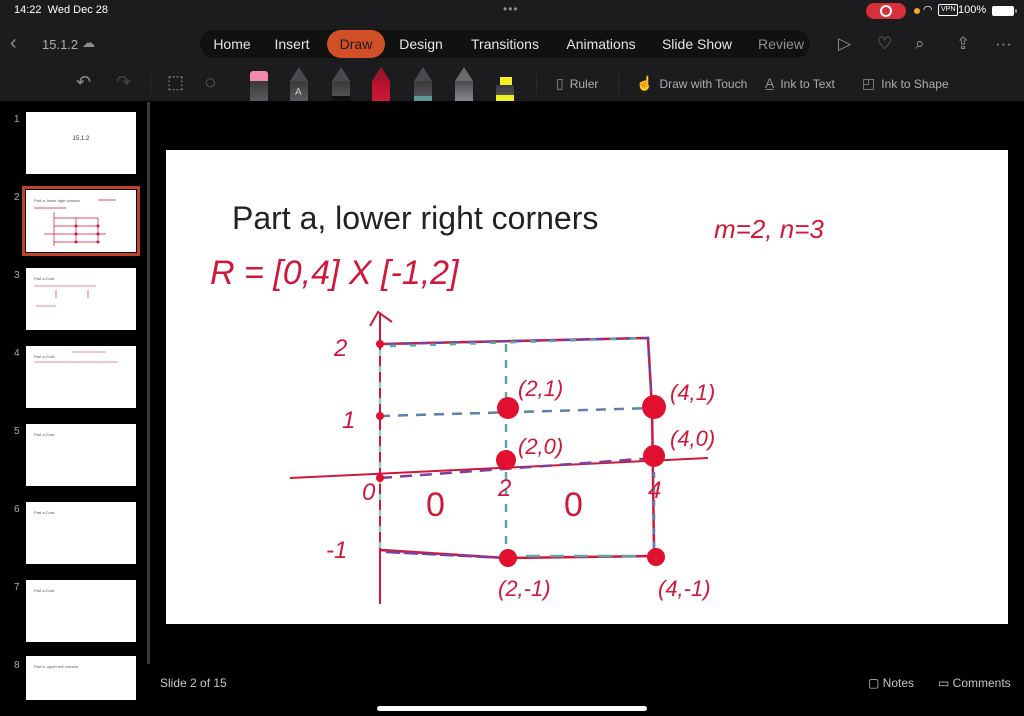  I want to click on pencil-icon, so click(464, 74).